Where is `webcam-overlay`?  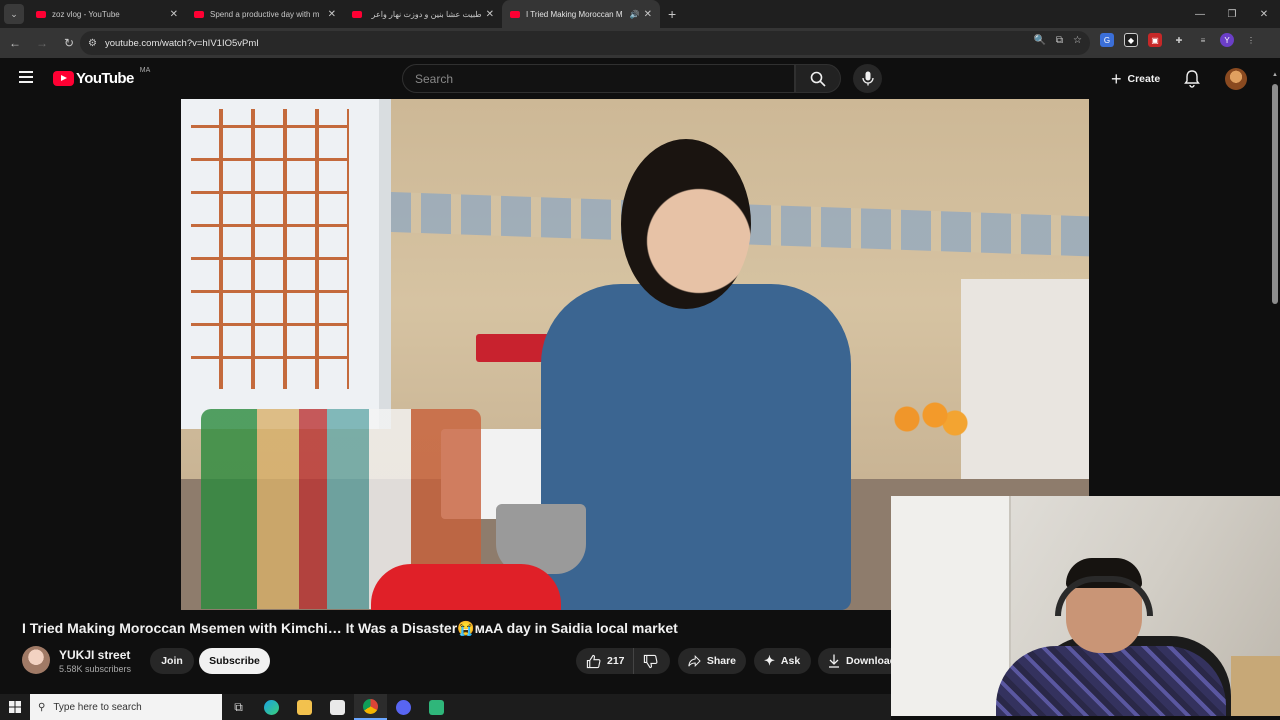 webcam-overlay is located at coordinates (1085, 606).